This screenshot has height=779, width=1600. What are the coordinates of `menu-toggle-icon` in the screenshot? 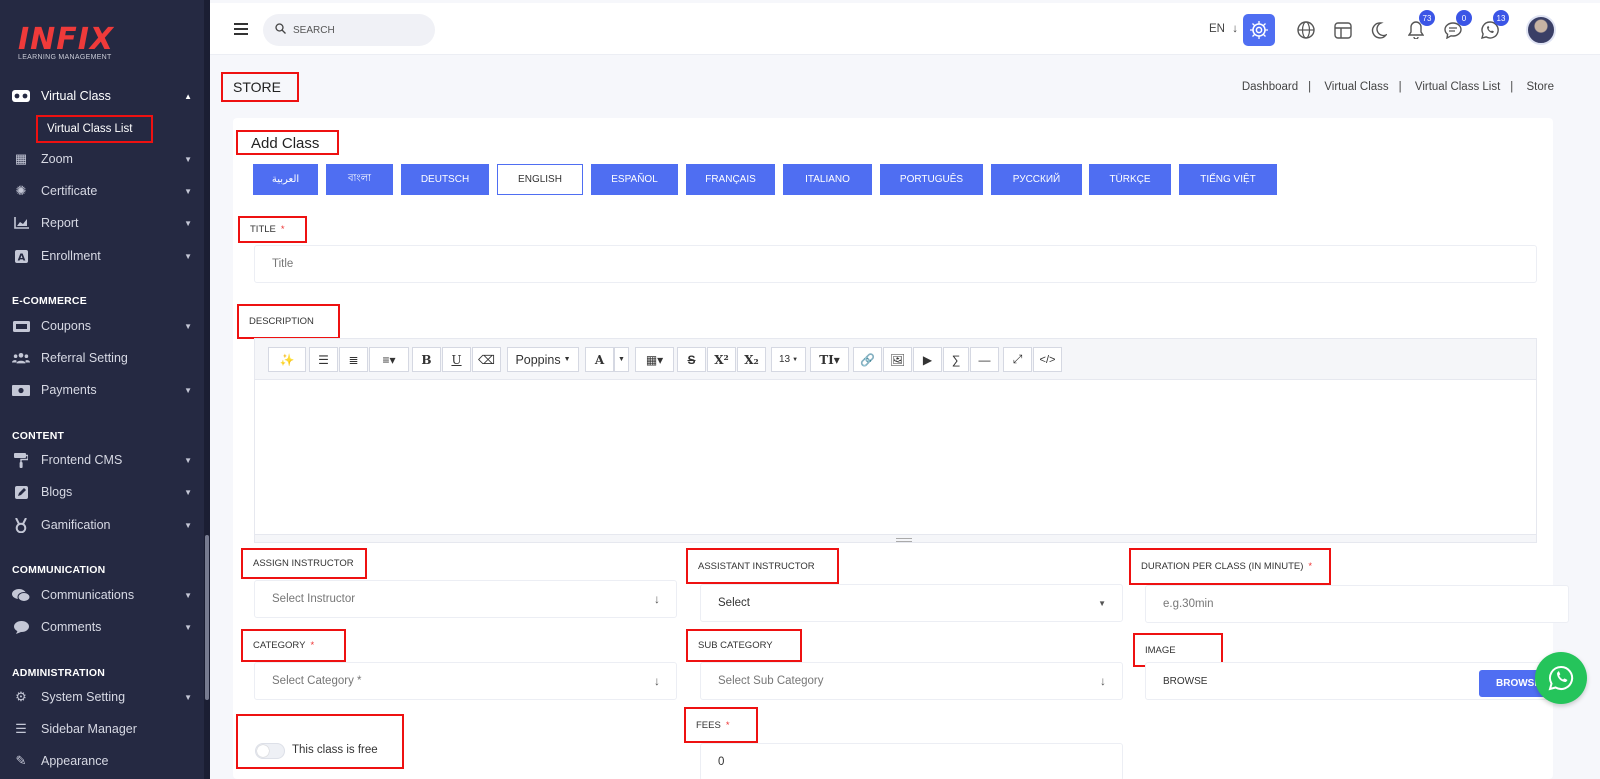 It's located at (241, 30).